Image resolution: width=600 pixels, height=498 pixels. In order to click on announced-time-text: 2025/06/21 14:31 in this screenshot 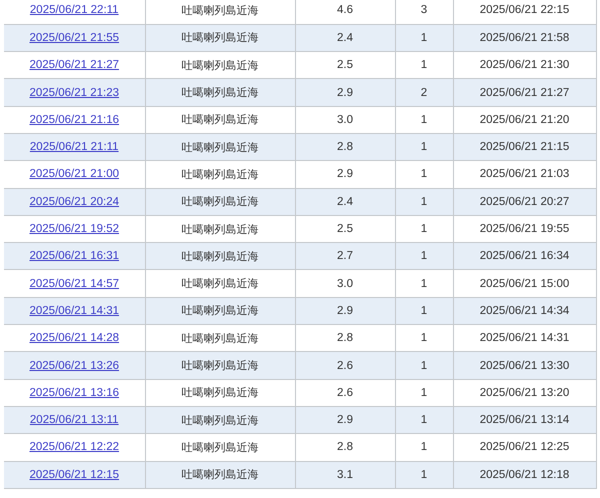, I will do `click(525, 338)`.